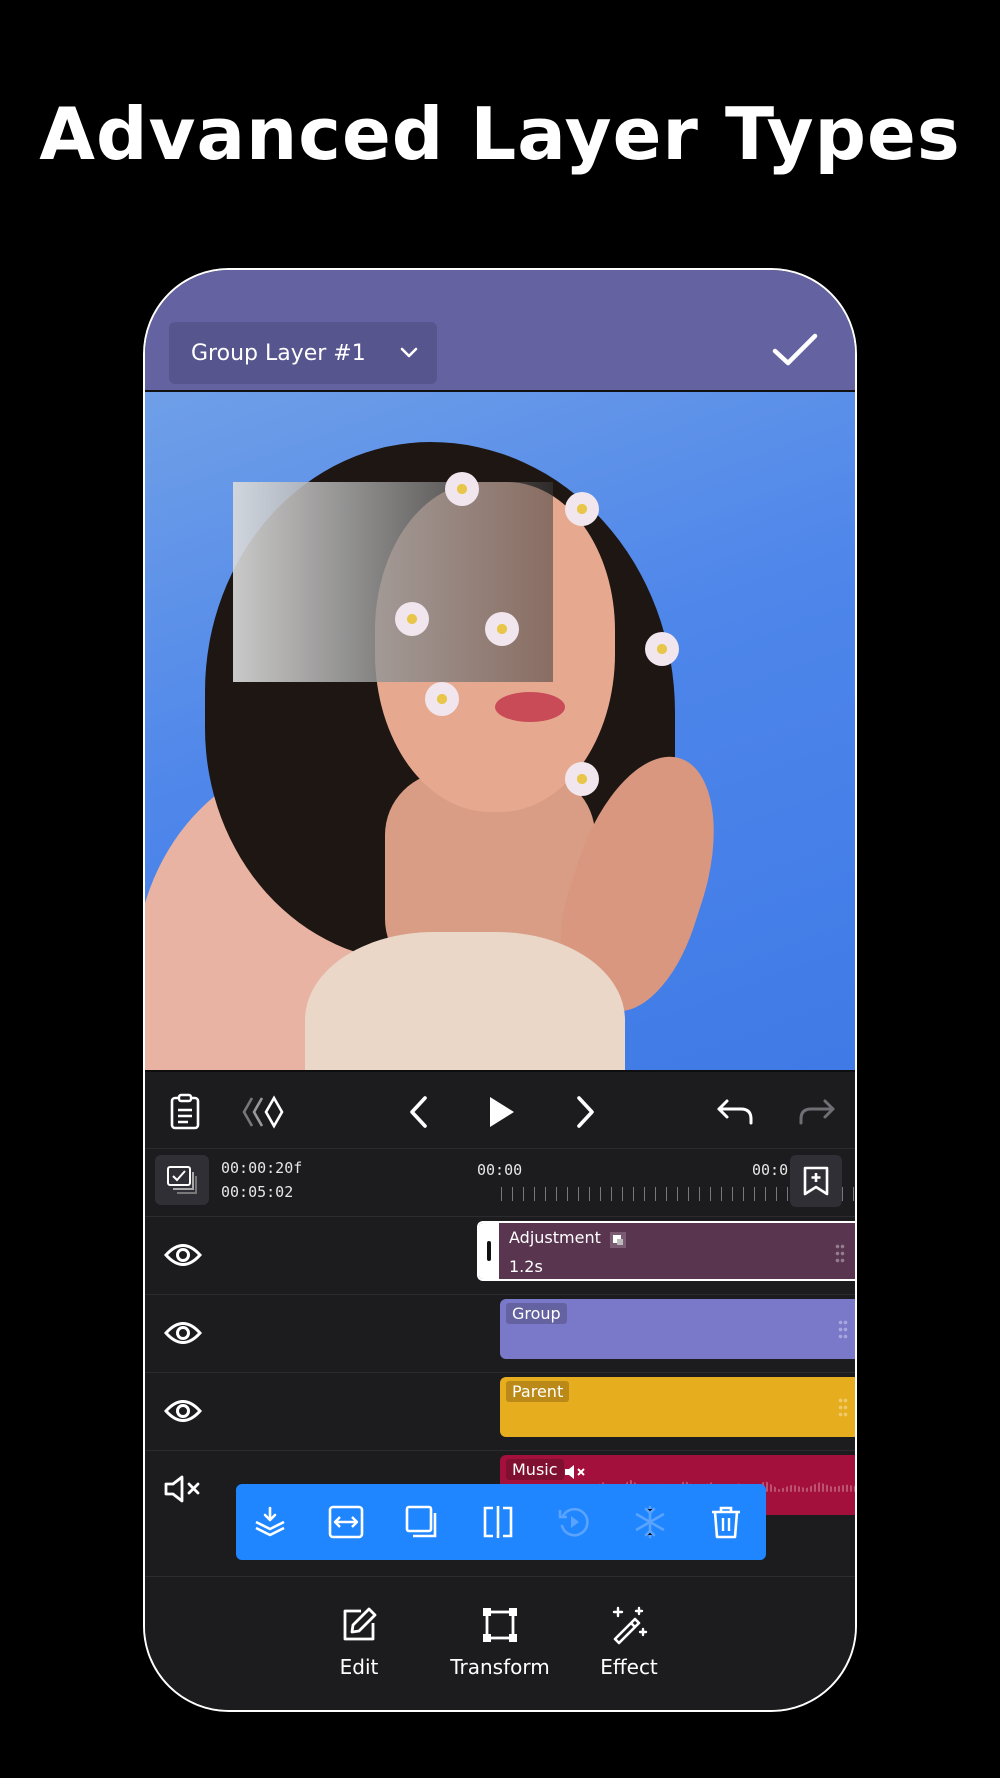 Image resolution: width=1000 pixels, height=1778 pixels. I want to click on layers-check-icon, so click(182, 1180).